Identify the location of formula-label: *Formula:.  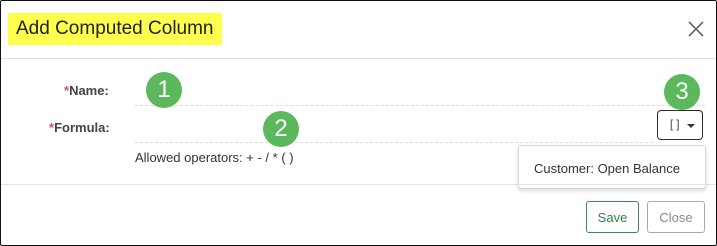
(79, 127).